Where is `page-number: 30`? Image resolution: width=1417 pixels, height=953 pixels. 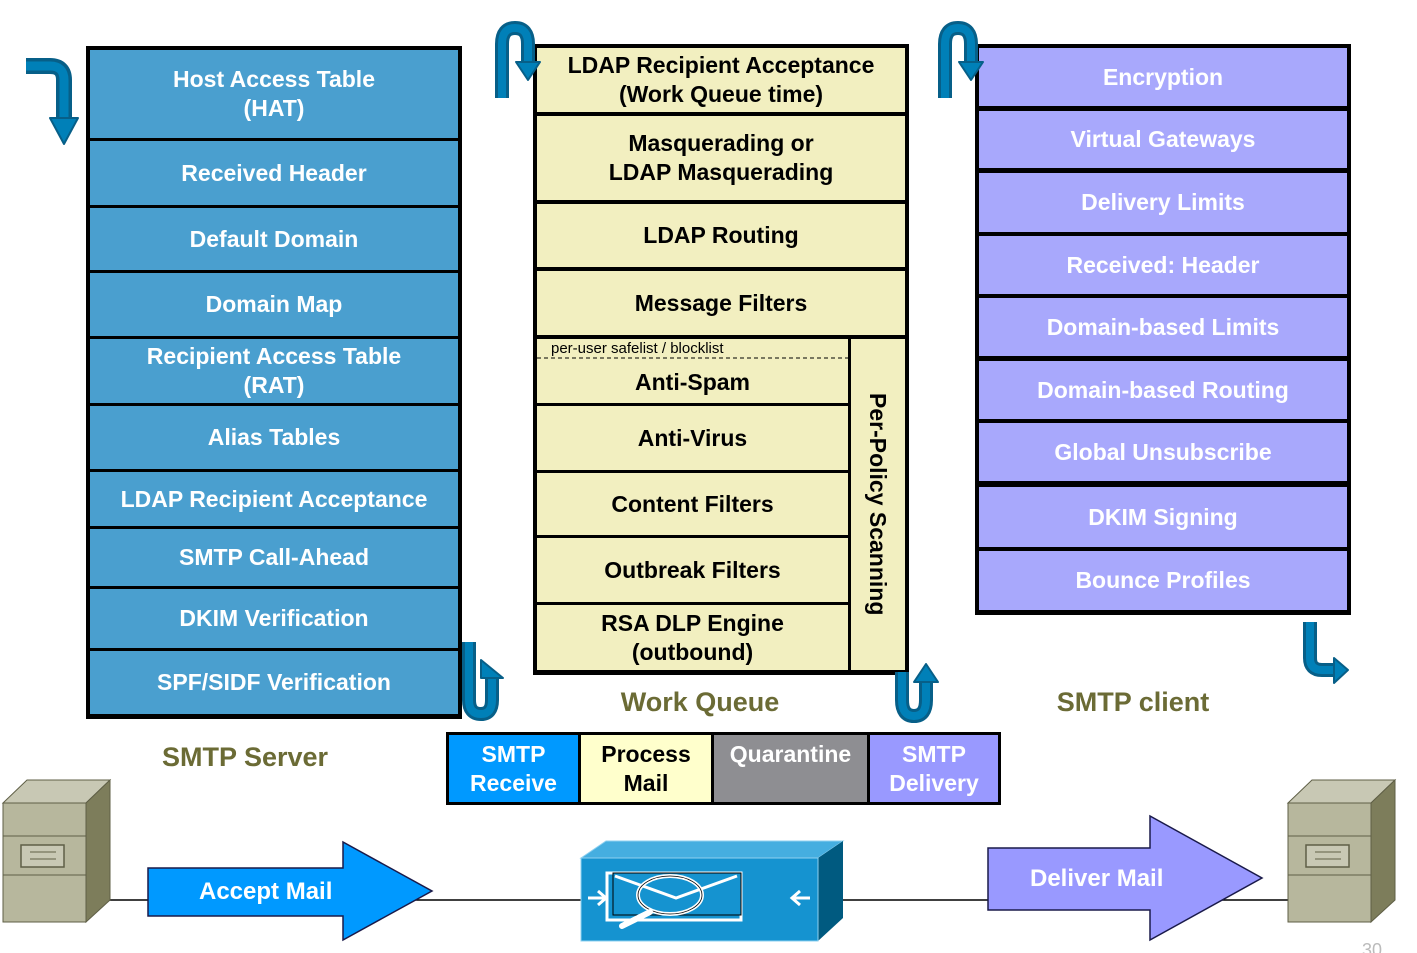
page-number: 30 is located at coordinates (1372, 946).